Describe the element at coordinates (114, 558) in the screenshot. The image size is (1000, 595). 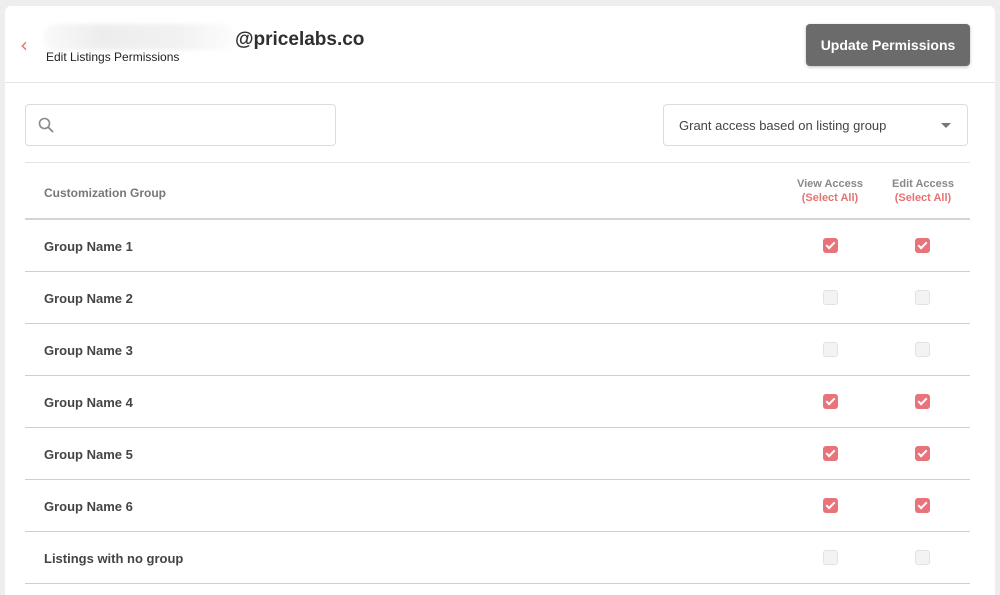
I see `row-group-name: Listings with no group` at that location.